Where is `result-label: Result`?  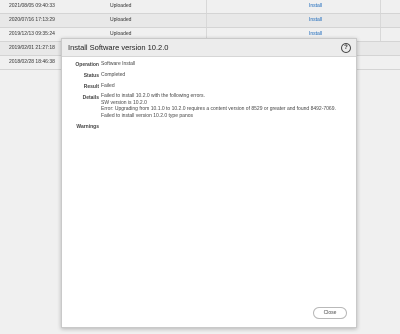 result-label: Result is located at coordinates (91, 87).